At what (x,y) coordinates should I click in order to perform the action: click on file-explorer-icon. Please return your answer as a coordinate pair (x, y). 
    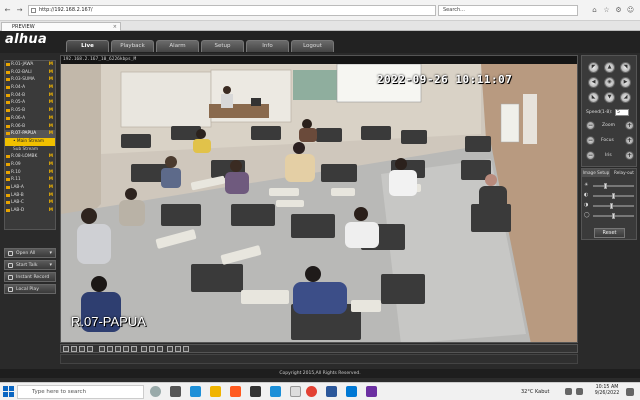
    Looking at the image, I should click on (215, 391).